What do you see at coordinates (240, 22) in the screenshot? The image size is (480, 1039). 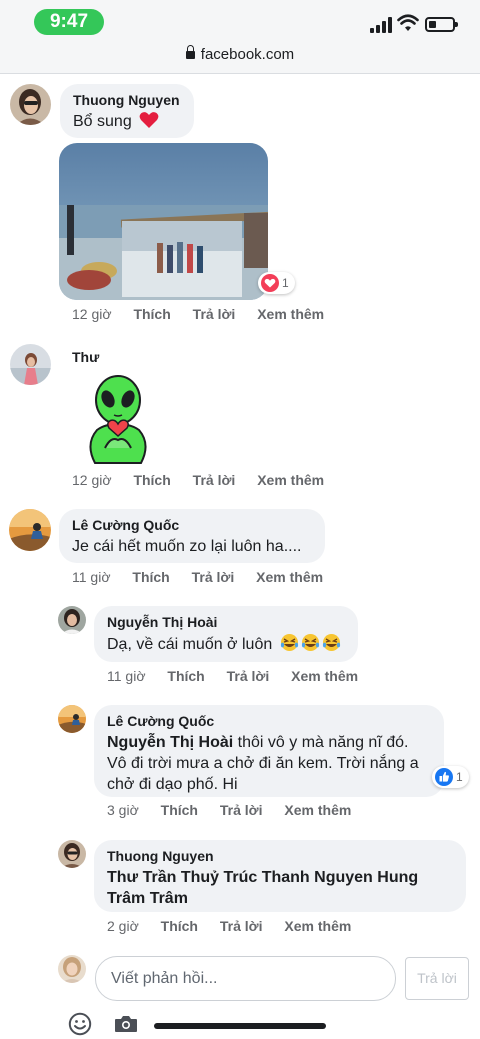 I see `status-bar: 9:47` at bounding box center [240, 22].